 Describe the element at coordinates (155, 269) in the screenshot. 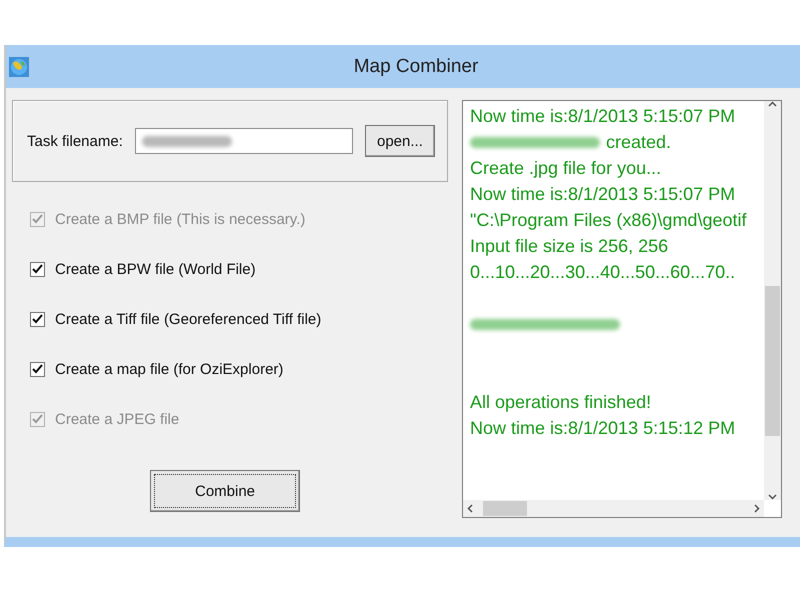

I see `checkbox-label: Create a BPW file (World File)` at that location.